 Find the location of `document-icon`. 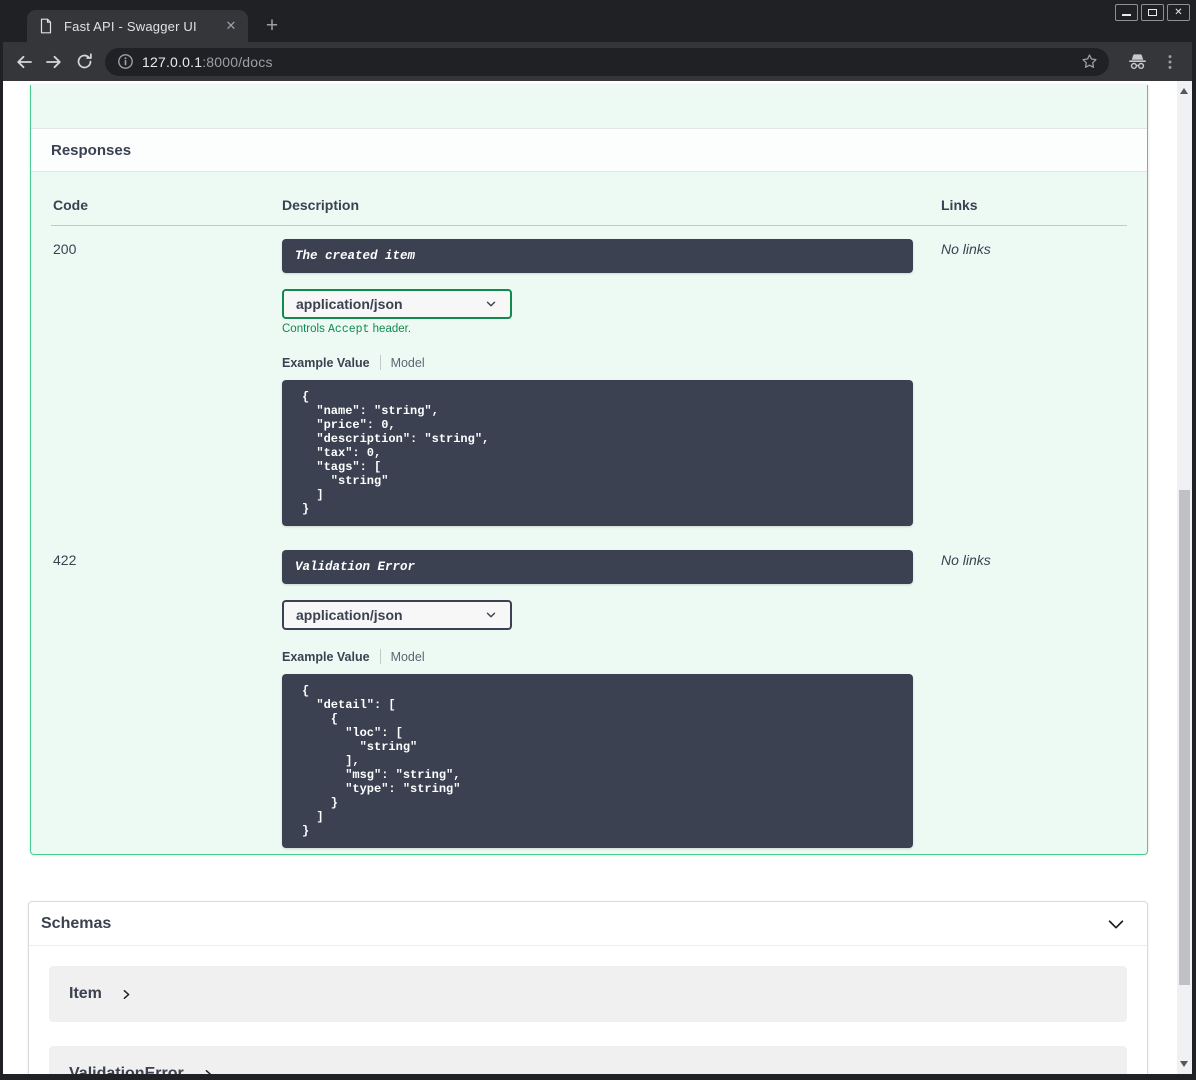

document-icon is located at coordinates (46, 26).